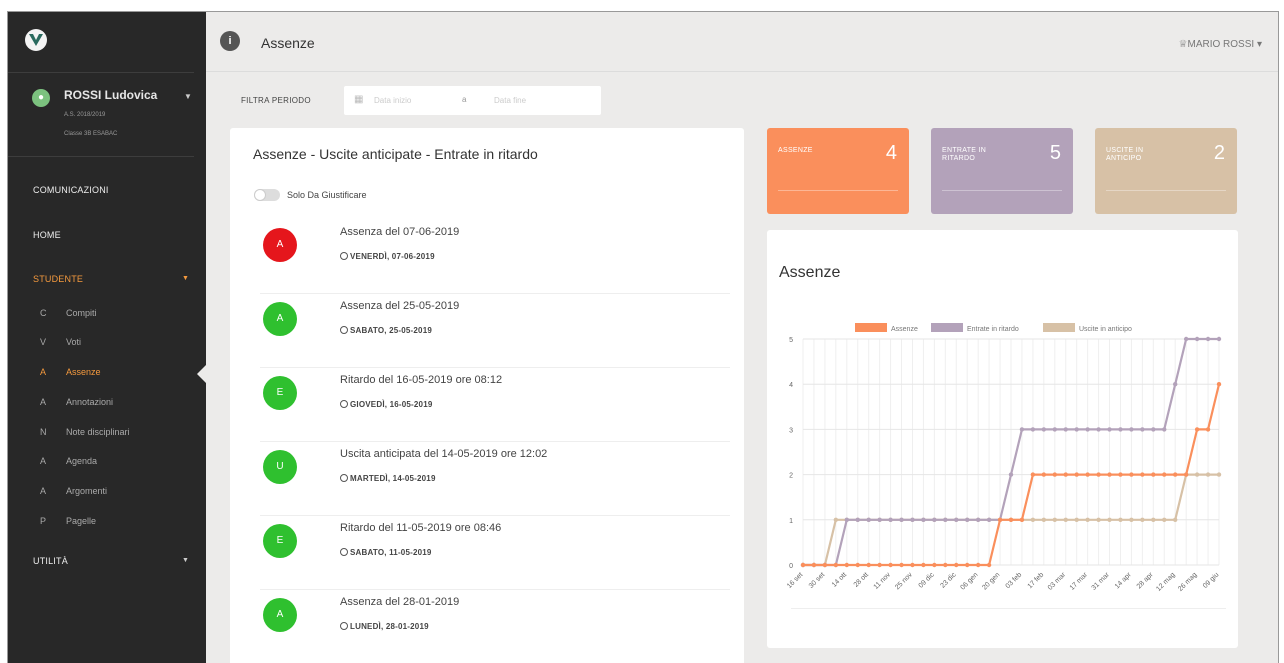 The width and height of the screenshot is (1284, 663). Describe the element at coordinates (838, 171) in the screenshot. I see `stat-assenze-card: ASSENZE 4` at that location.